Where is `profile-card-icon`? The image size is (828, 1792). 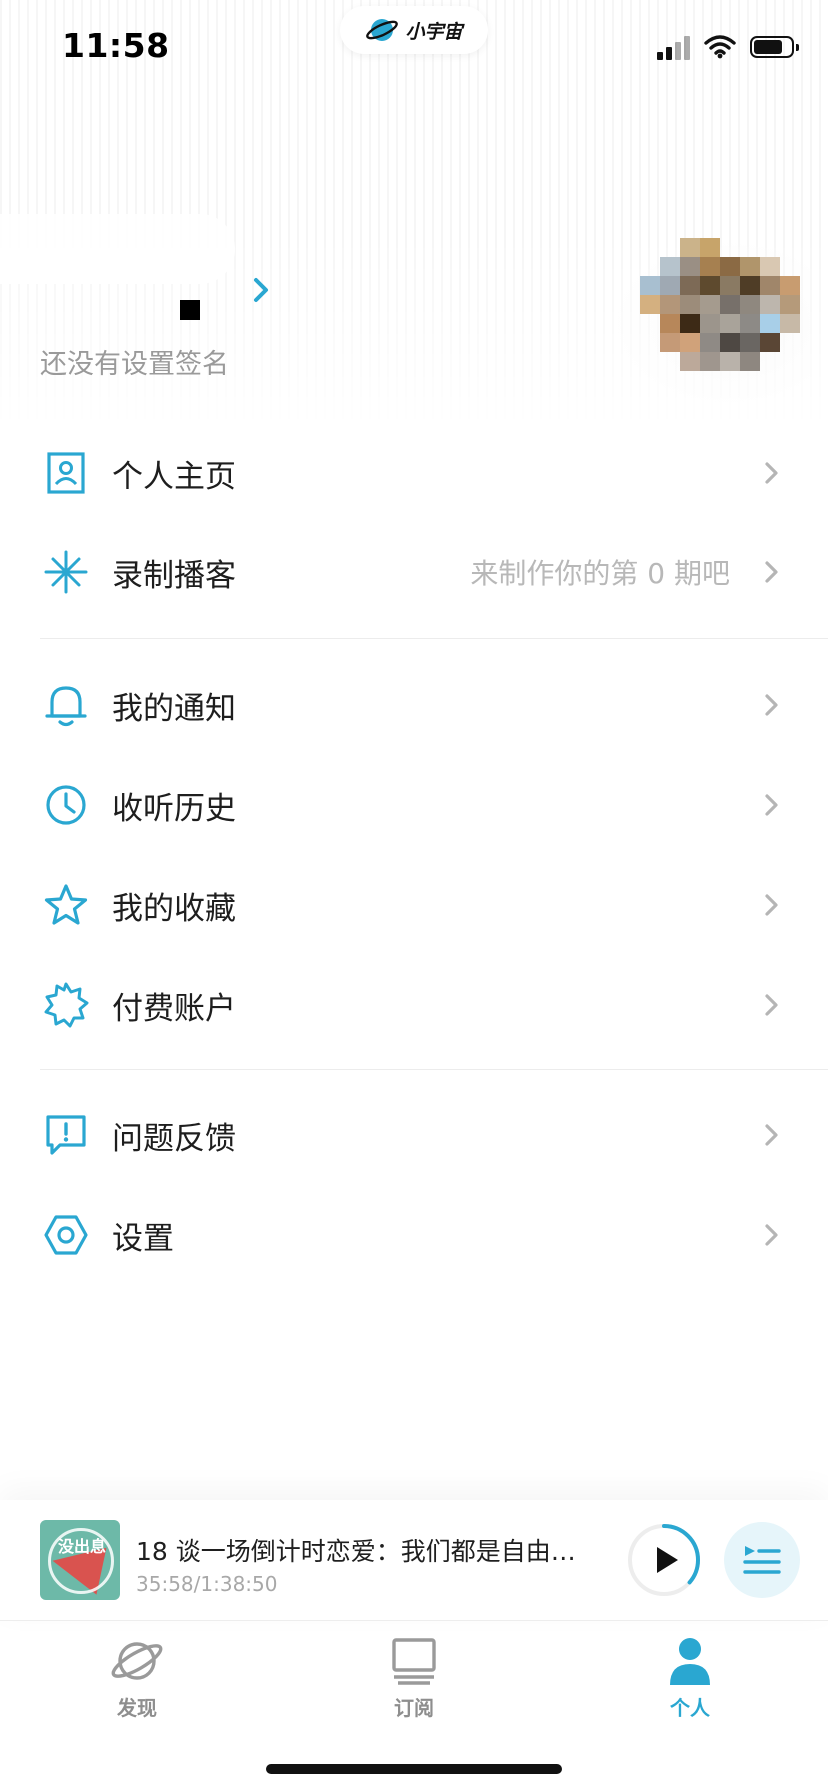 profile-card-icon is located at coordinates (66, 473).